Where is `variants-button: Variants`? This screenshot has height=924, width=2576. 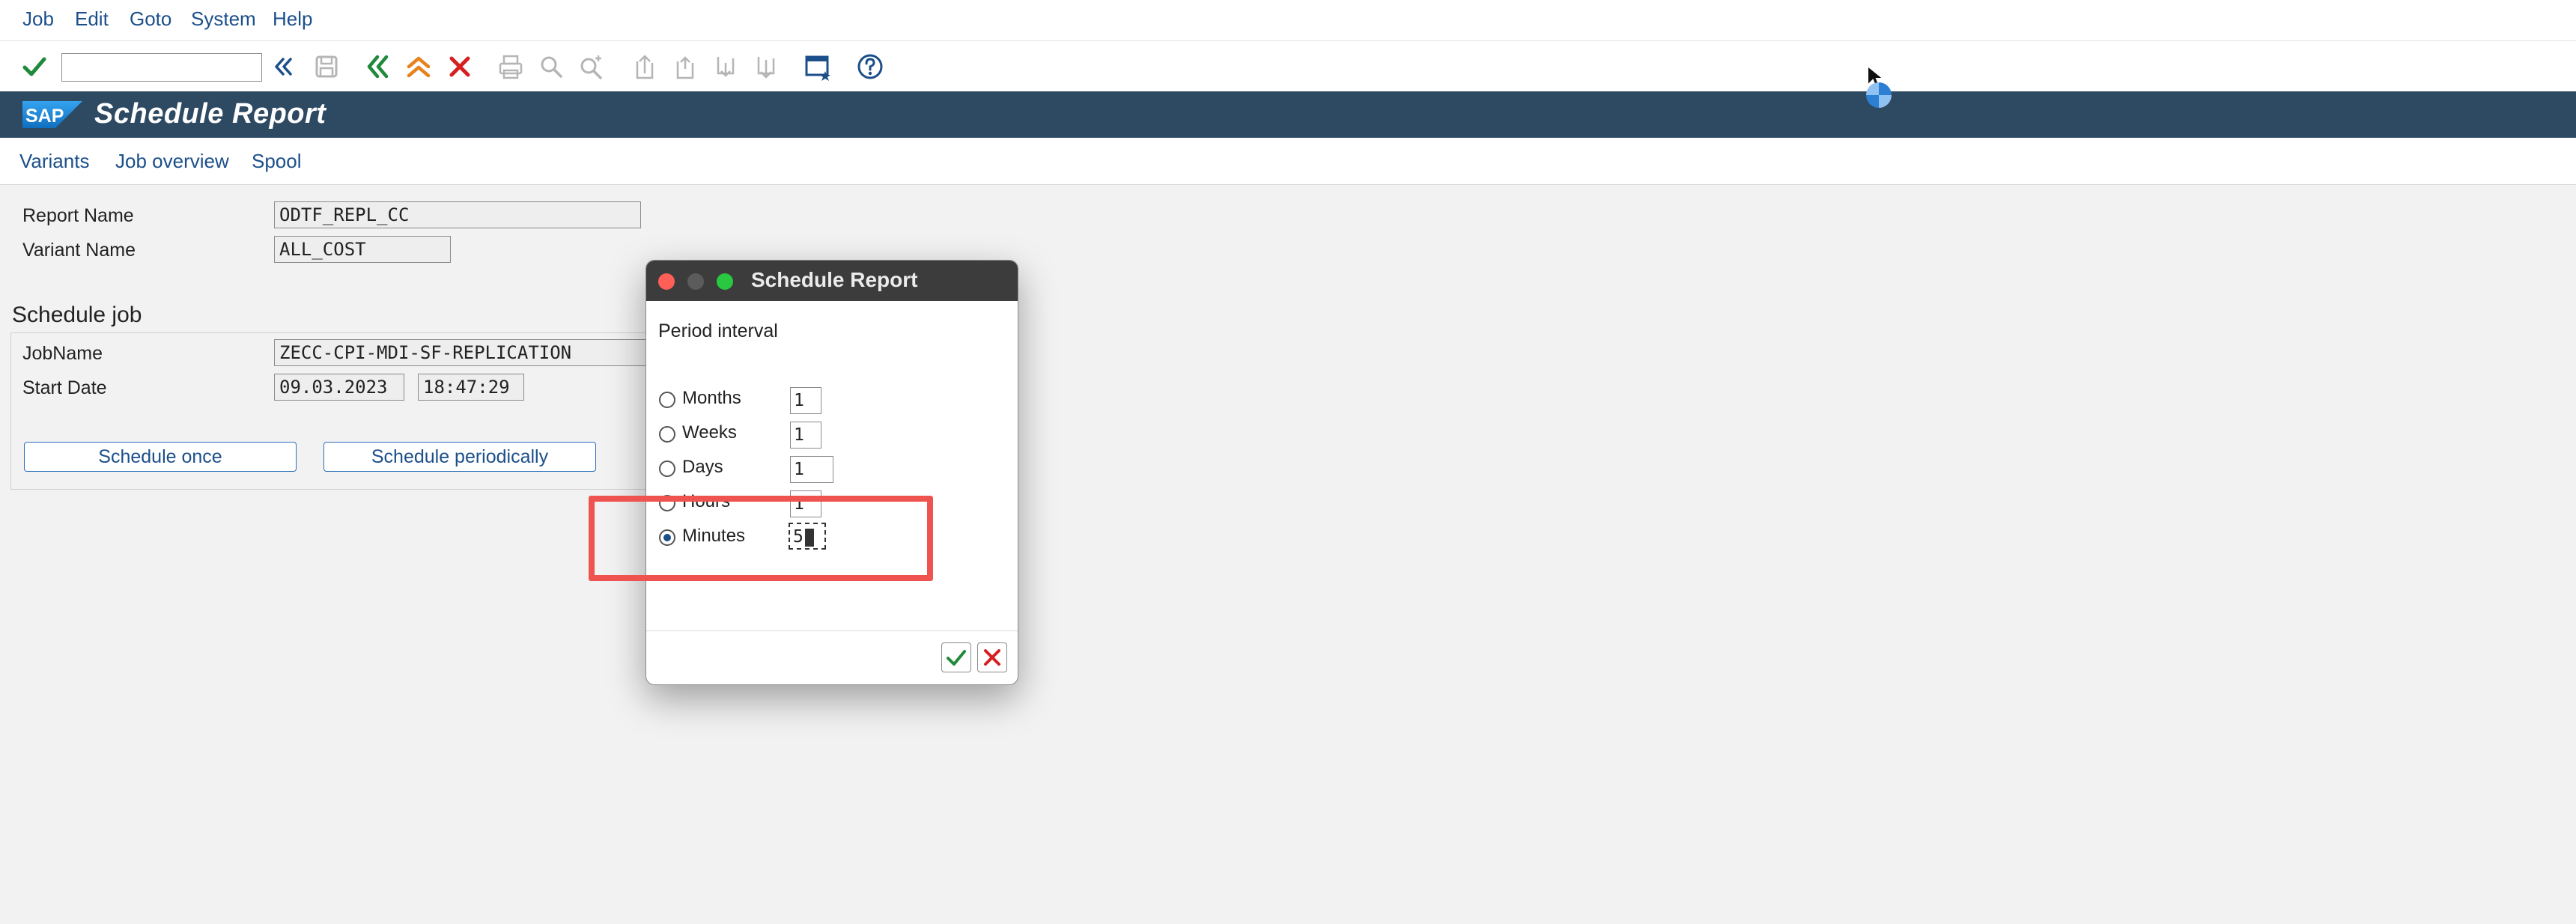 variants-button: Variants is located at coordinates (54, 161).